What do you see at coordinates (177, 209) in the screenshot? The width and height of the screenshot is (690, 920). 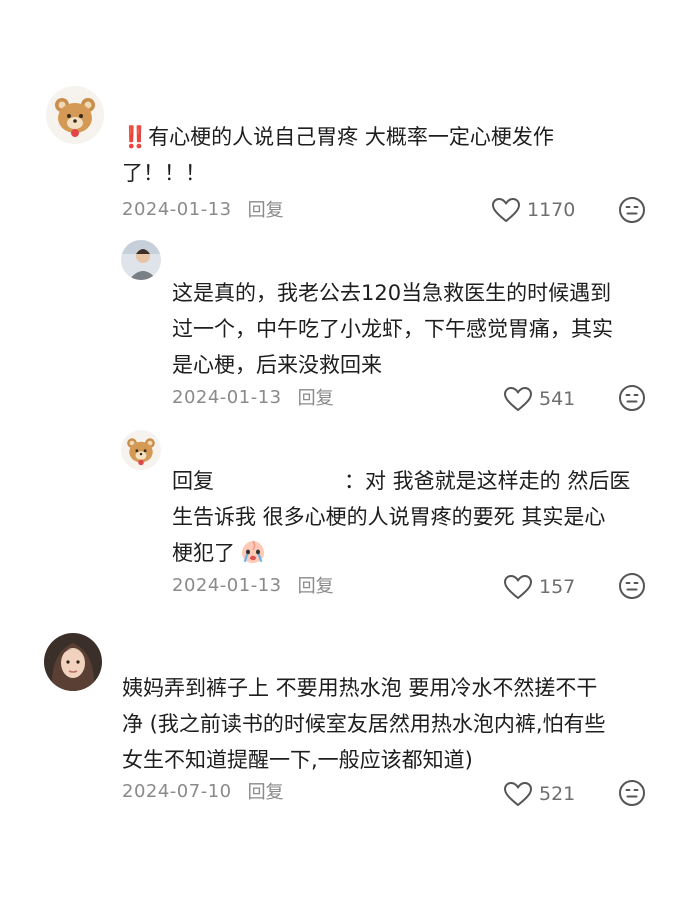 I see `comment-1-date: 2024-01-13` at bounding box center [177, 209].